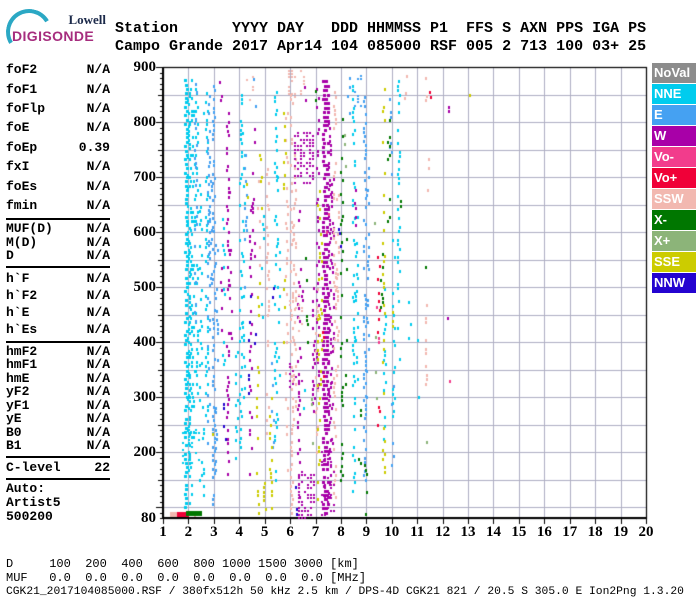  What do you see at coordinates (22, 89) in the screenshot?
I see `param-label: foF1` at bounding box center [22, 89].